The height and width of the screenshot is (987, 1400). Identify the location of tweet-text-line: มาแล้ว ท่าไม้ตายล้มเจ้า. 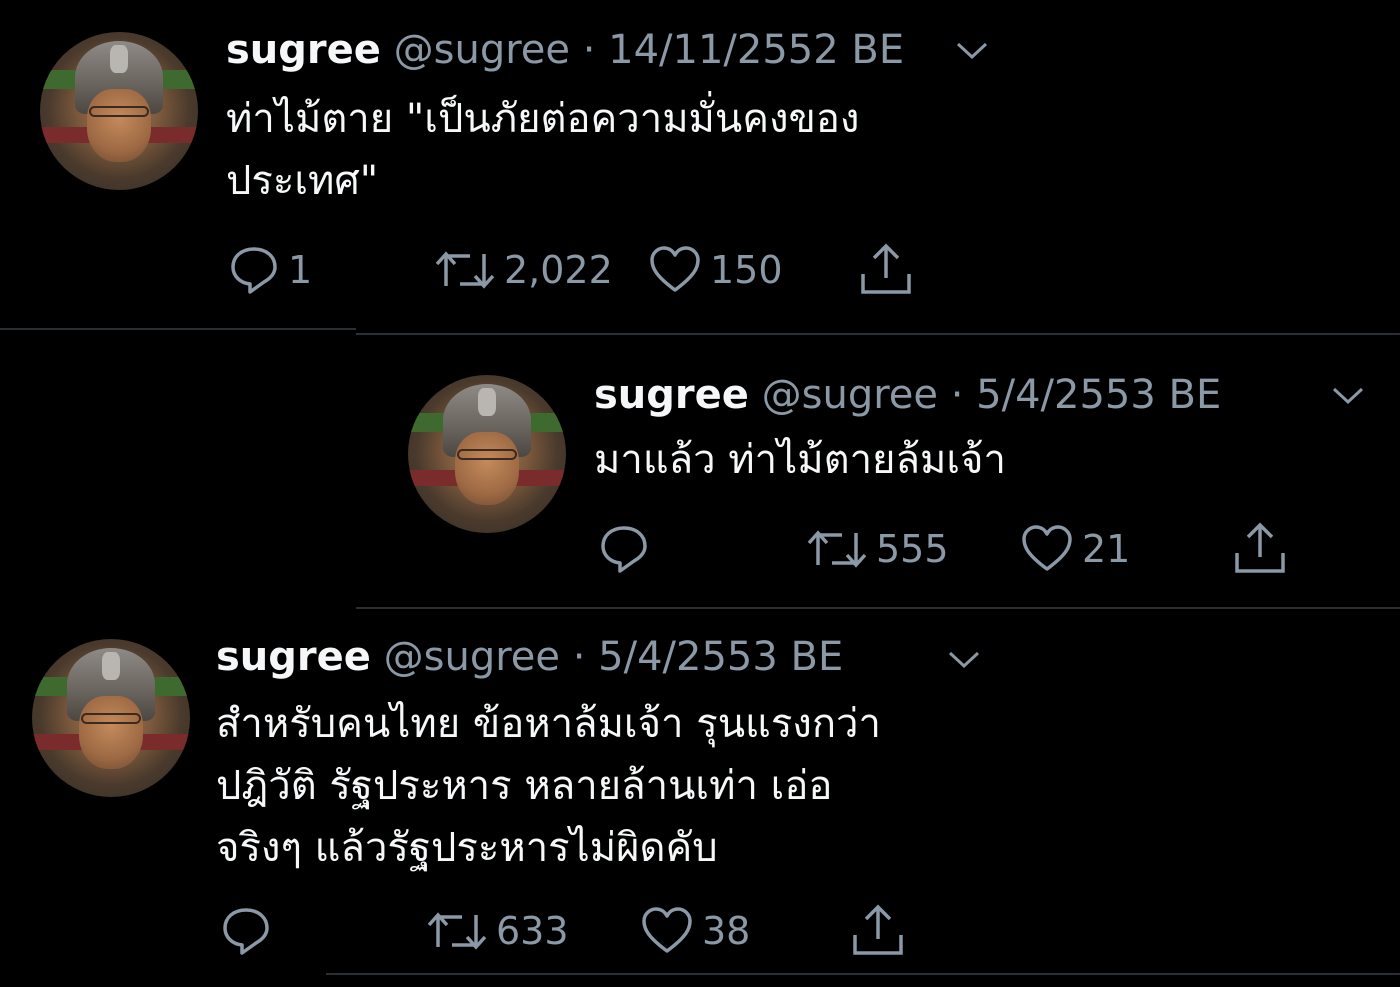
(800, 460).